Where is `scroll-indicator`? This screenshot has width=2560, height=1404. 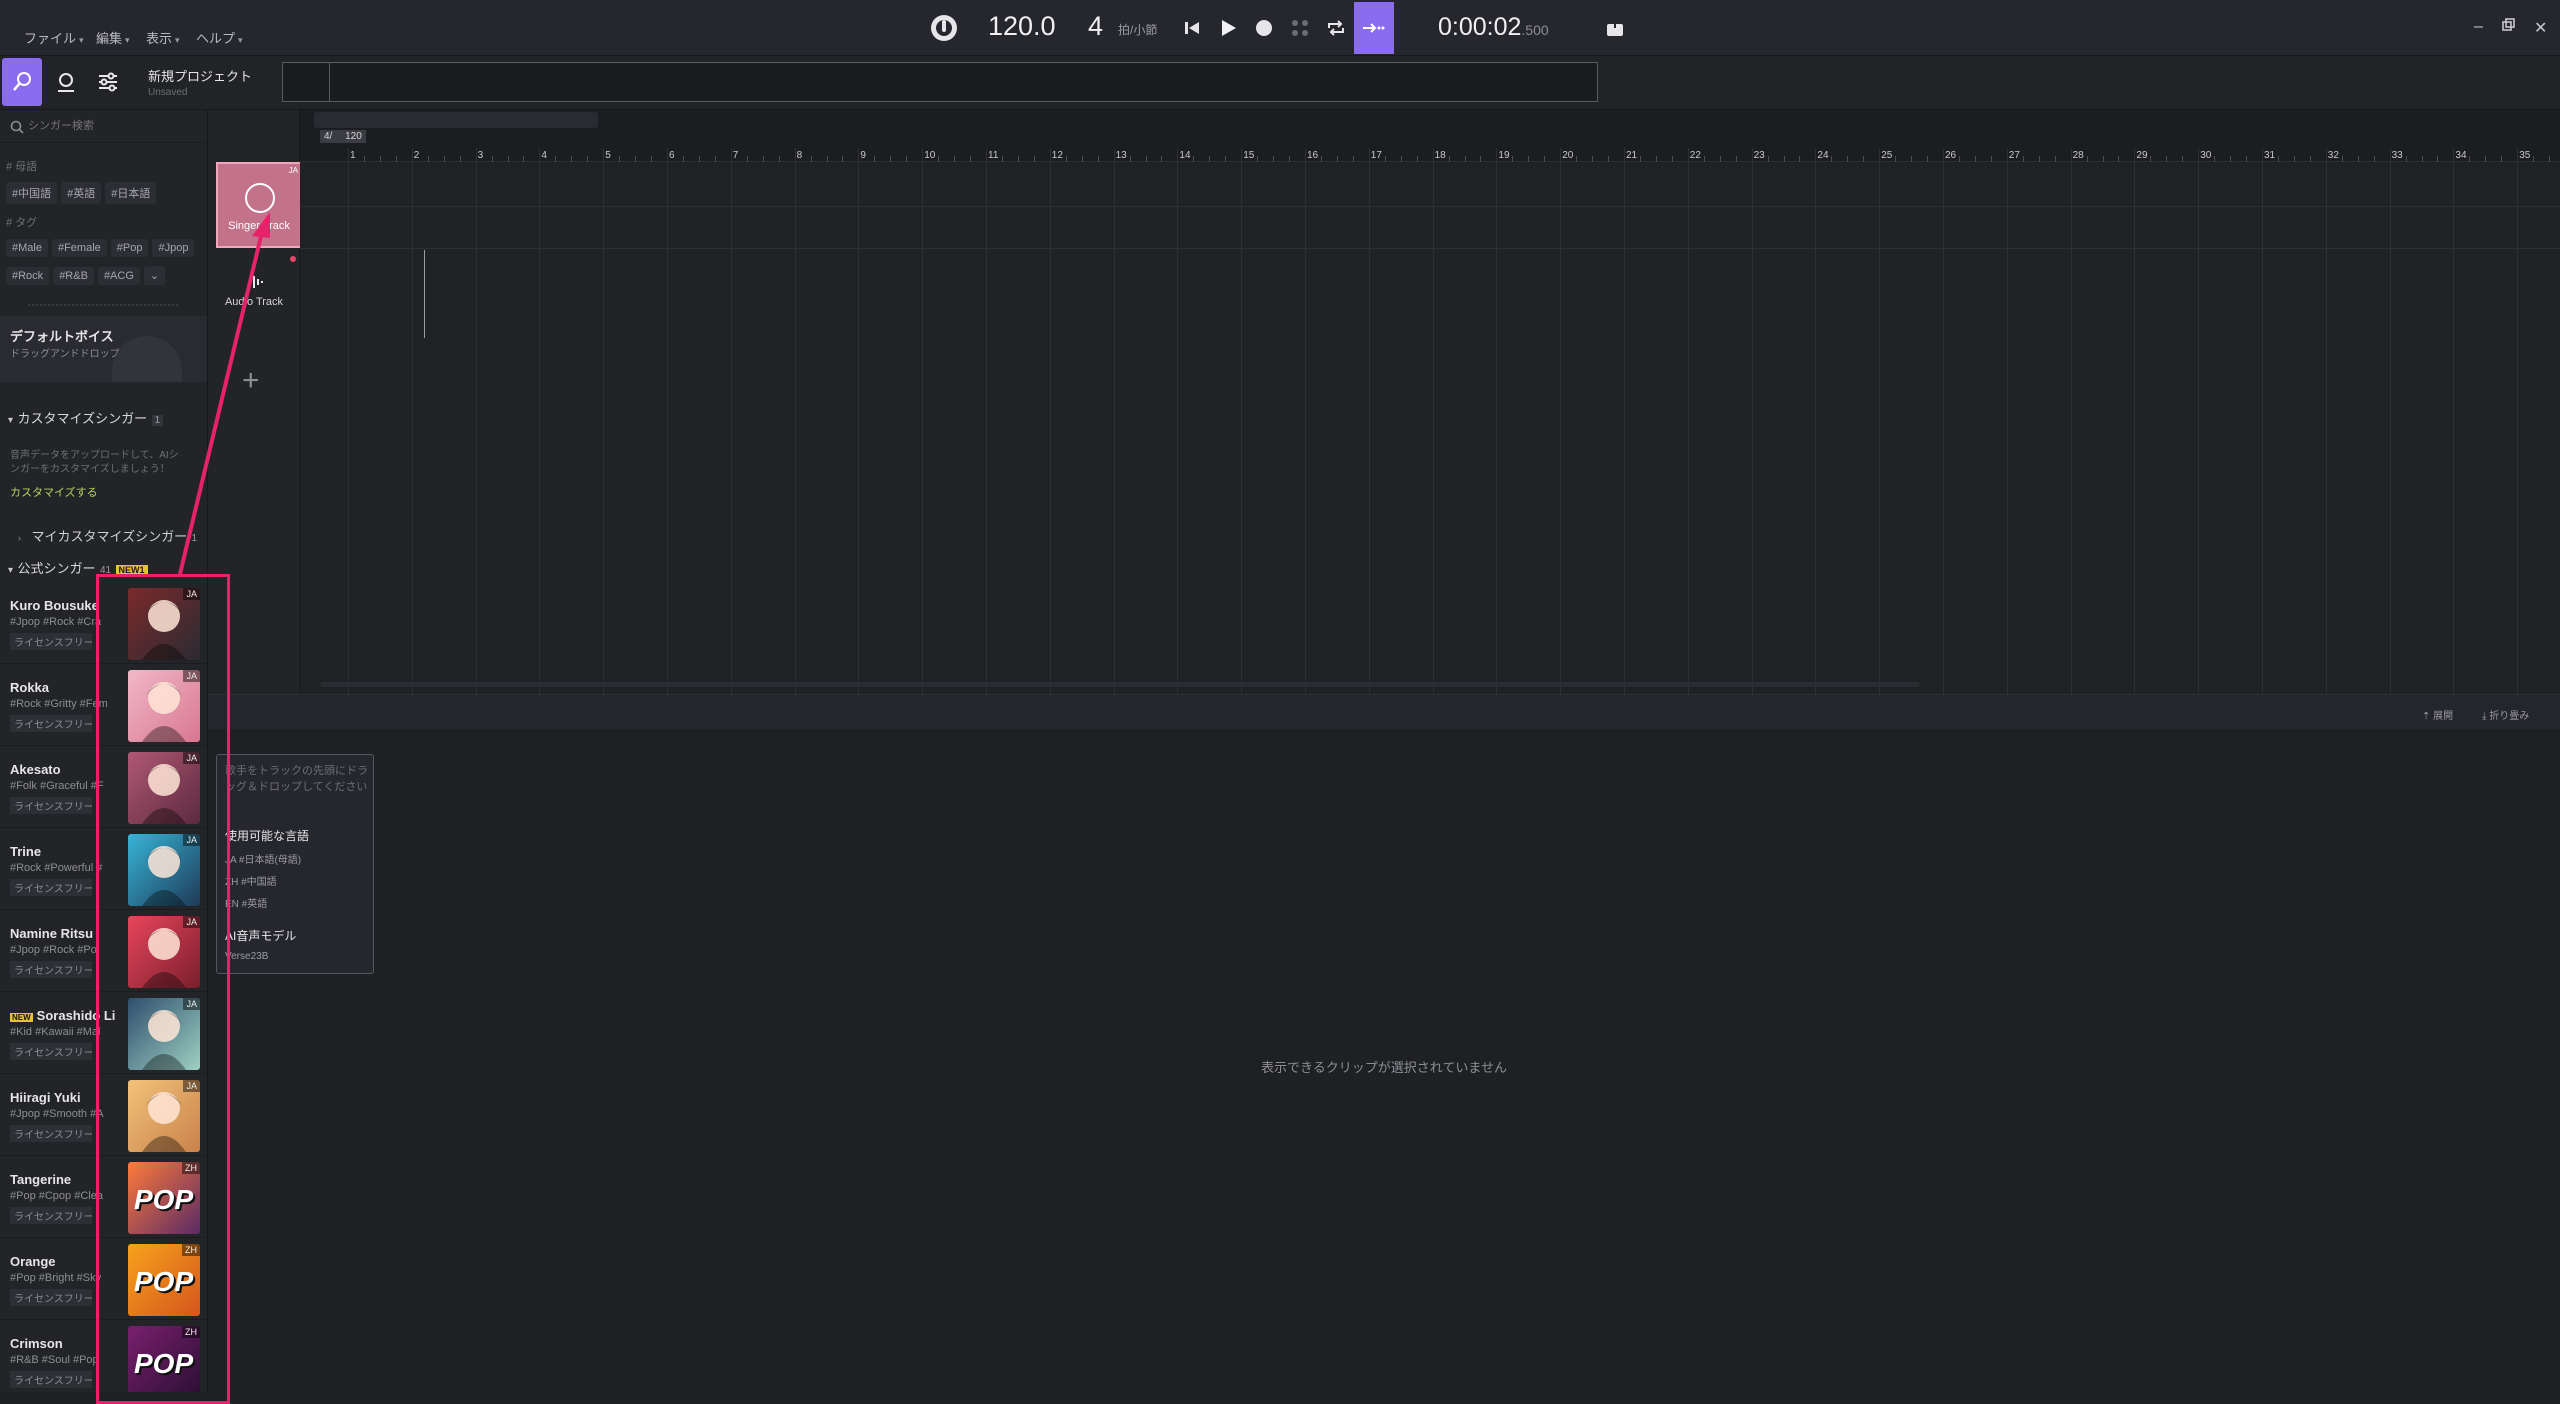
scroll-indicator is located at coordinates (103, 306).